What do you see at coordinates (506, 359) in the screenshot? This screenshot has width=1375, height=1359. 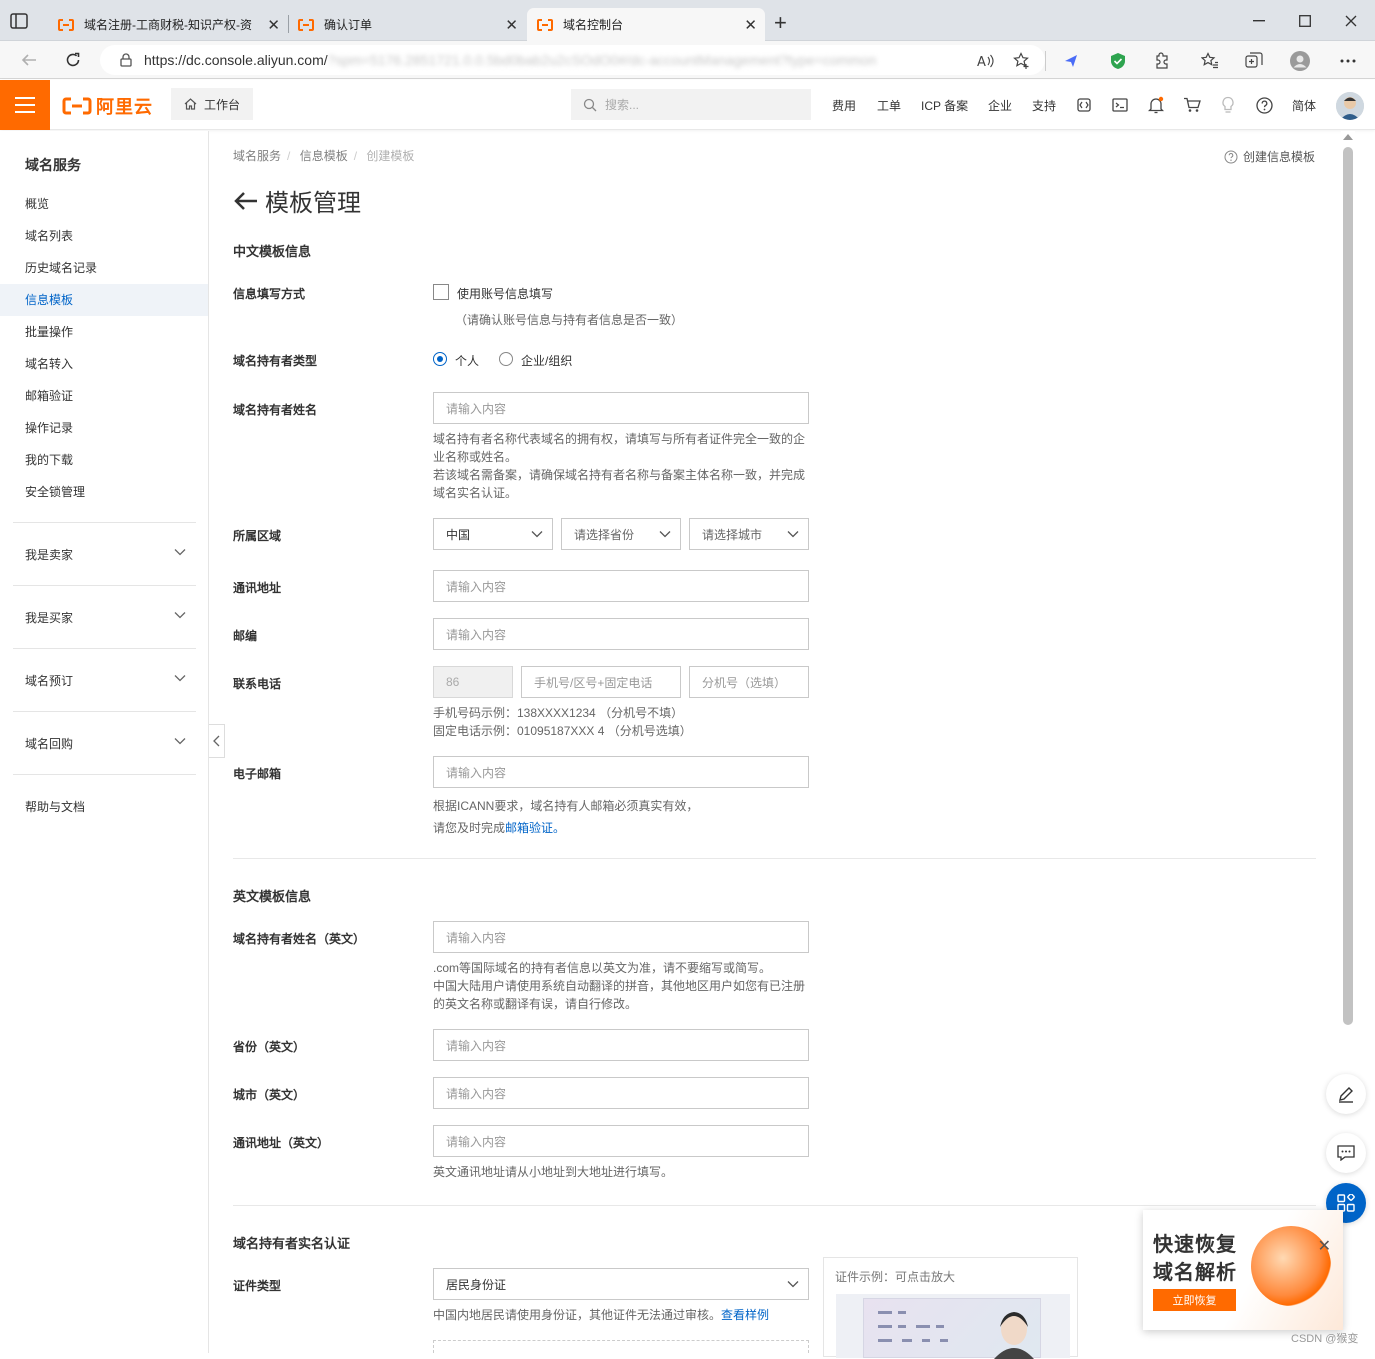 I see `owner-type-enterprise-radio` at bounding box center [506, 359].